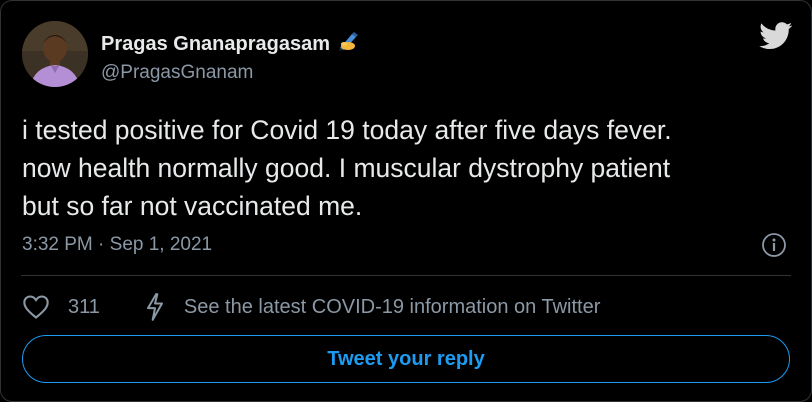 This screenshot has width=812, height=402. I want to click on author-name-text: Pragas Gnanapragasam, so click(215, 44).